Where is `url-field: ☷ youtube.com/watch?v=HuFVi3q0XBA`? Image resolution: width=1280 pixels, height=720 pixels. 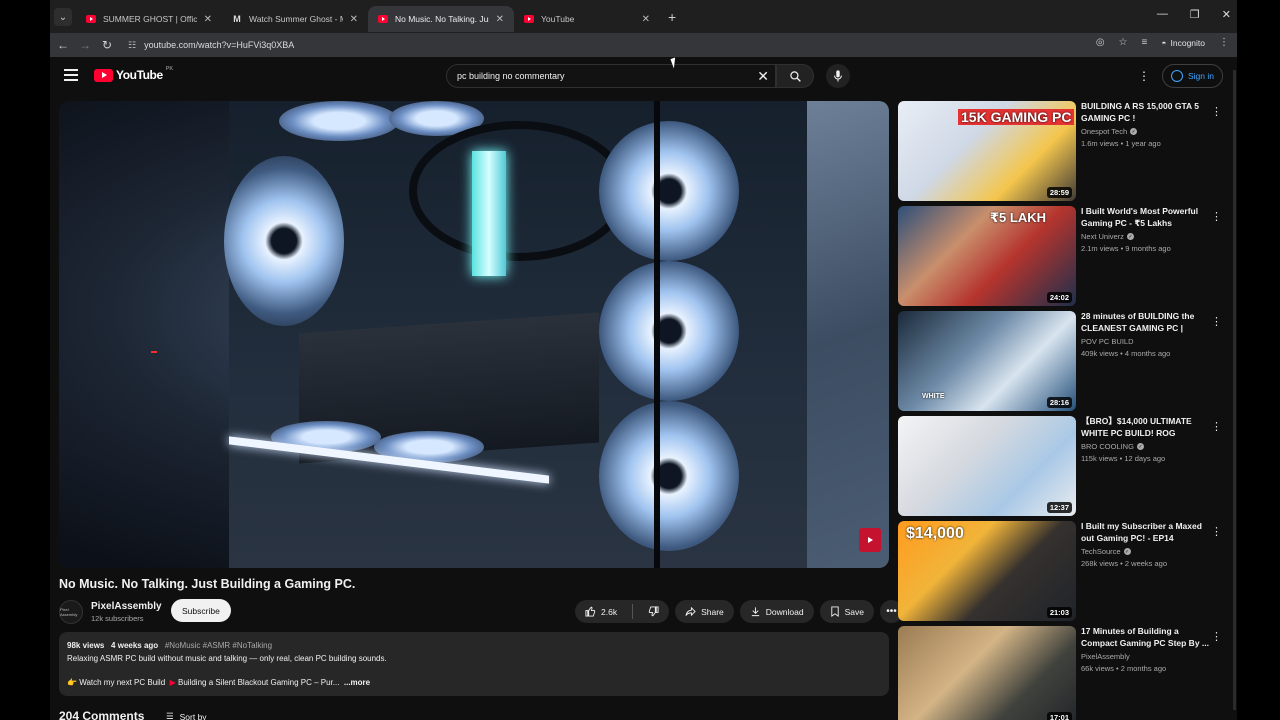
url-field: ☷ youtube.com/watch?v=HuFVi3q0XBA is located at coordinates (211, 45).